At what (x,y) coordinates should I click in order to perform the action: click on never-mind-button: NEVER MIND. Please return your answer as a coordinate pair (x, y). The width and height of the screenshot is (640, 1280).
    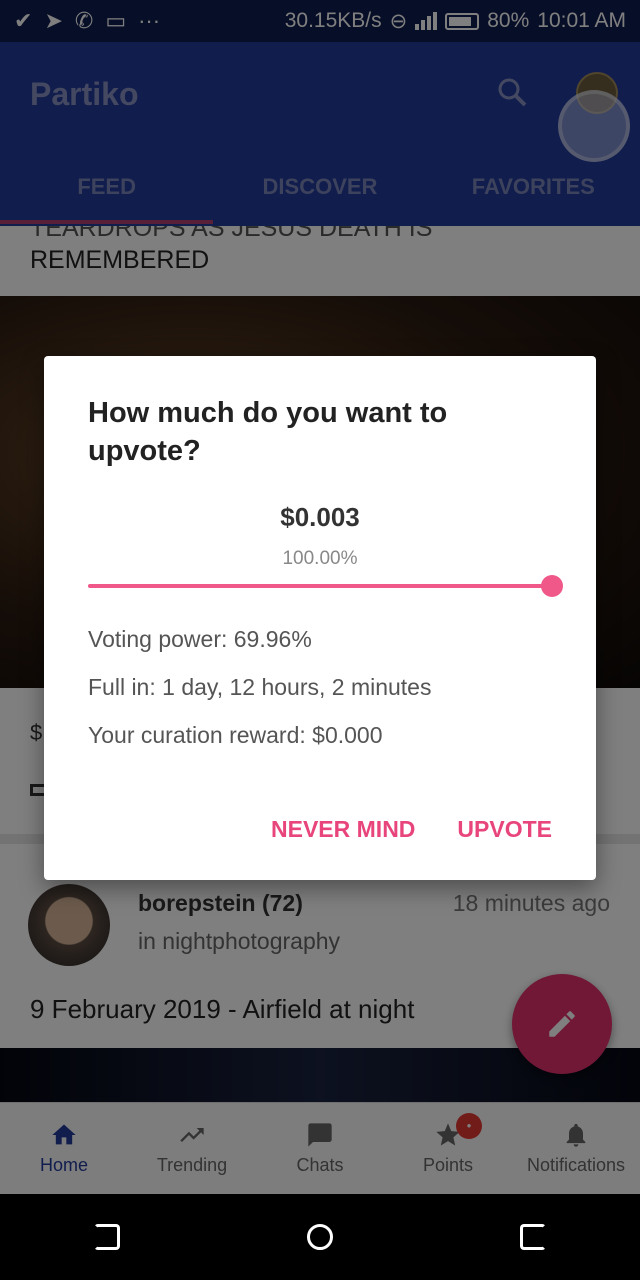
    Looking at the image, I should click on (343, 829).